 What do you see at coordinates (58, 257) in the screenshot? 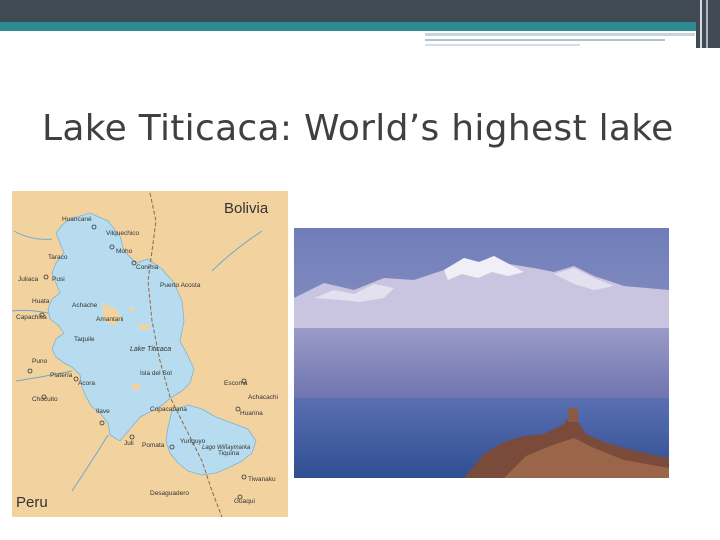
I see `map-place: Taraco` at bounding box center [58, 257].